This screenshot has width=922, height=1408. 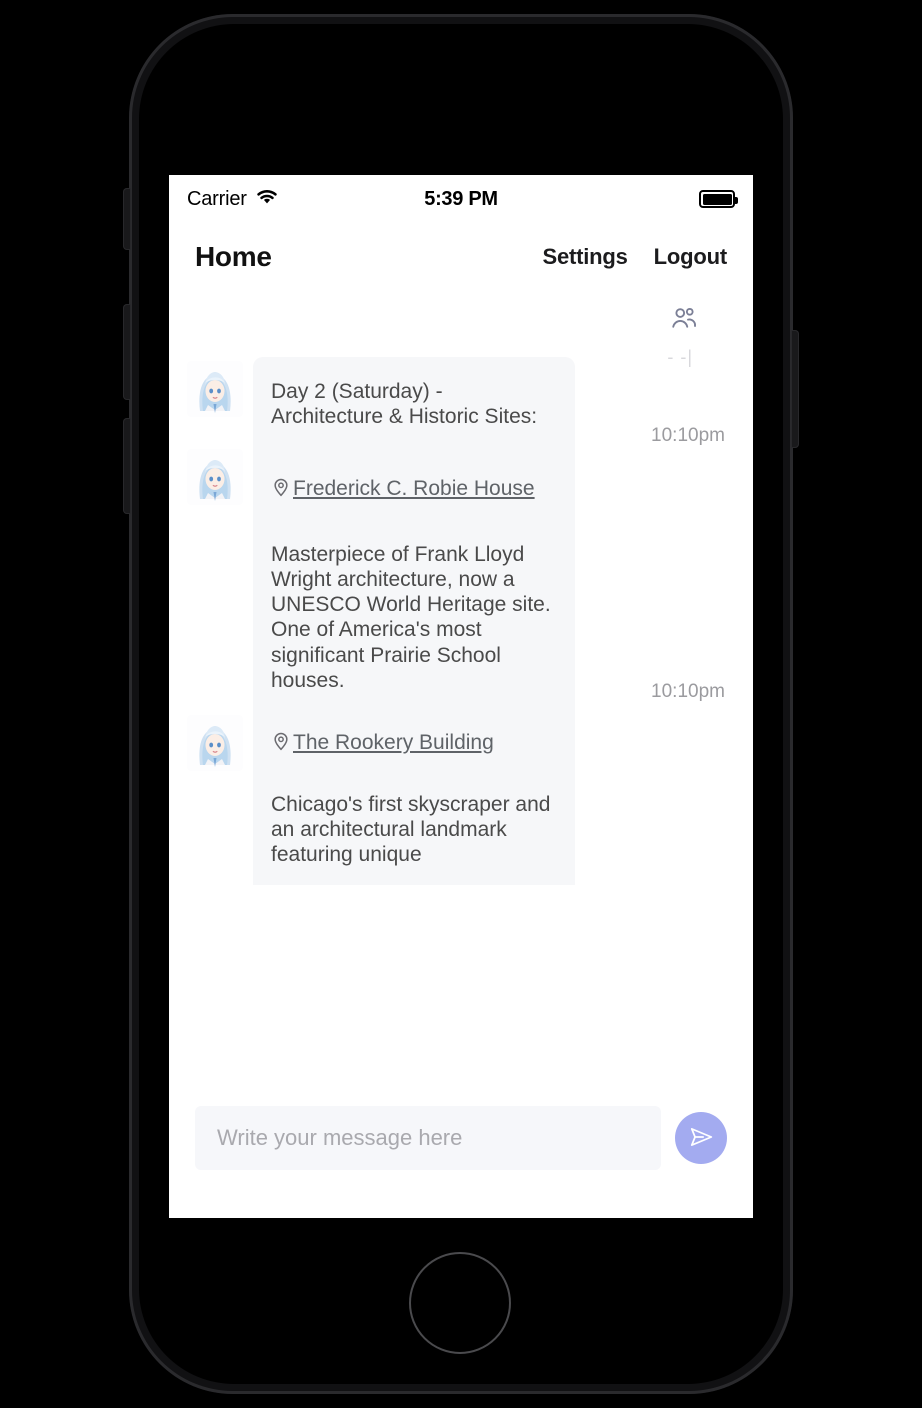 I want to click on volume-down-button, so click(x=127, y=466).